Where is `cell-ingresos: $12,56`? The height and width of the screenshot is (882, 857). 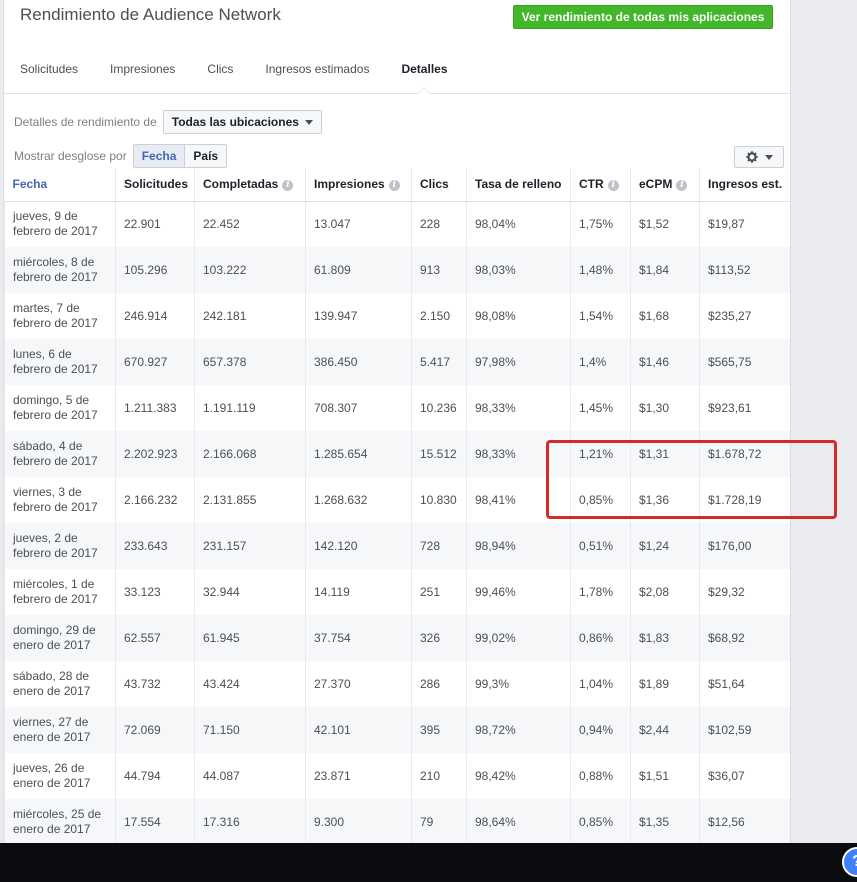 cell-ingresos: $12,56 is located at coordinates (744, 821).